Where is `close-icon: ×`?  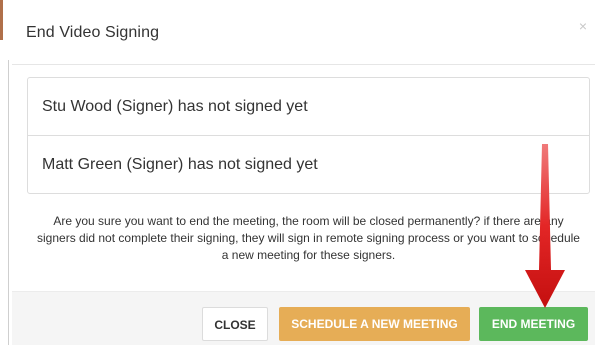
close-icon: × is located at coordinates (583, 26).